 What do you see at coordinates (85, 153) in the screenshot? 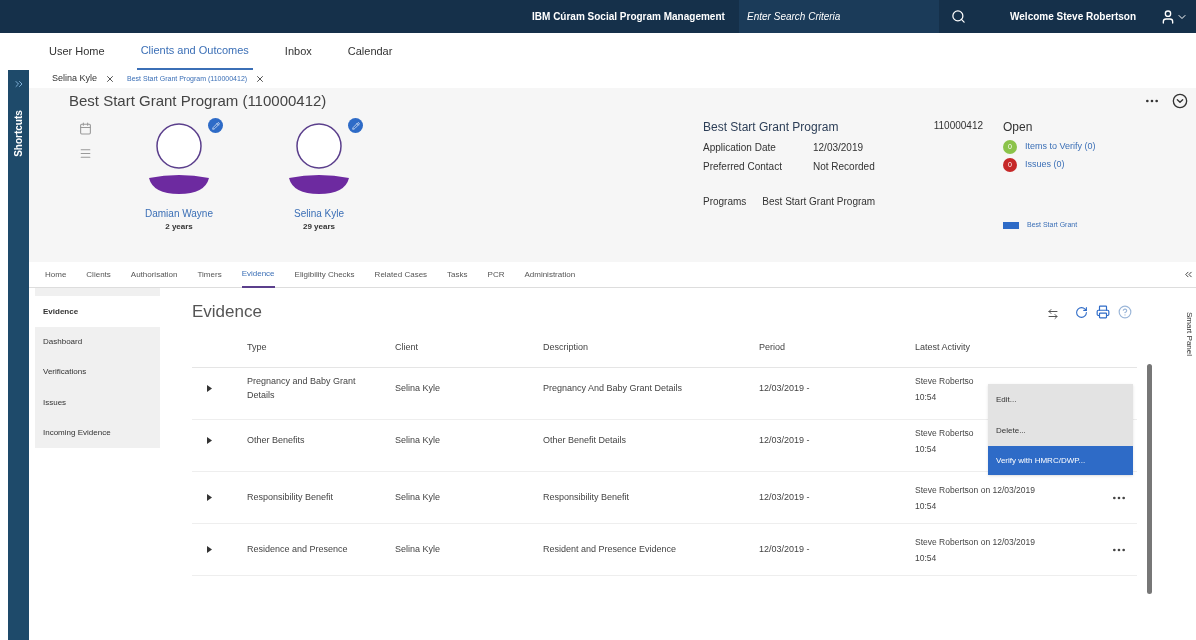
I see `list-icon` at bounding box center [85, 153].